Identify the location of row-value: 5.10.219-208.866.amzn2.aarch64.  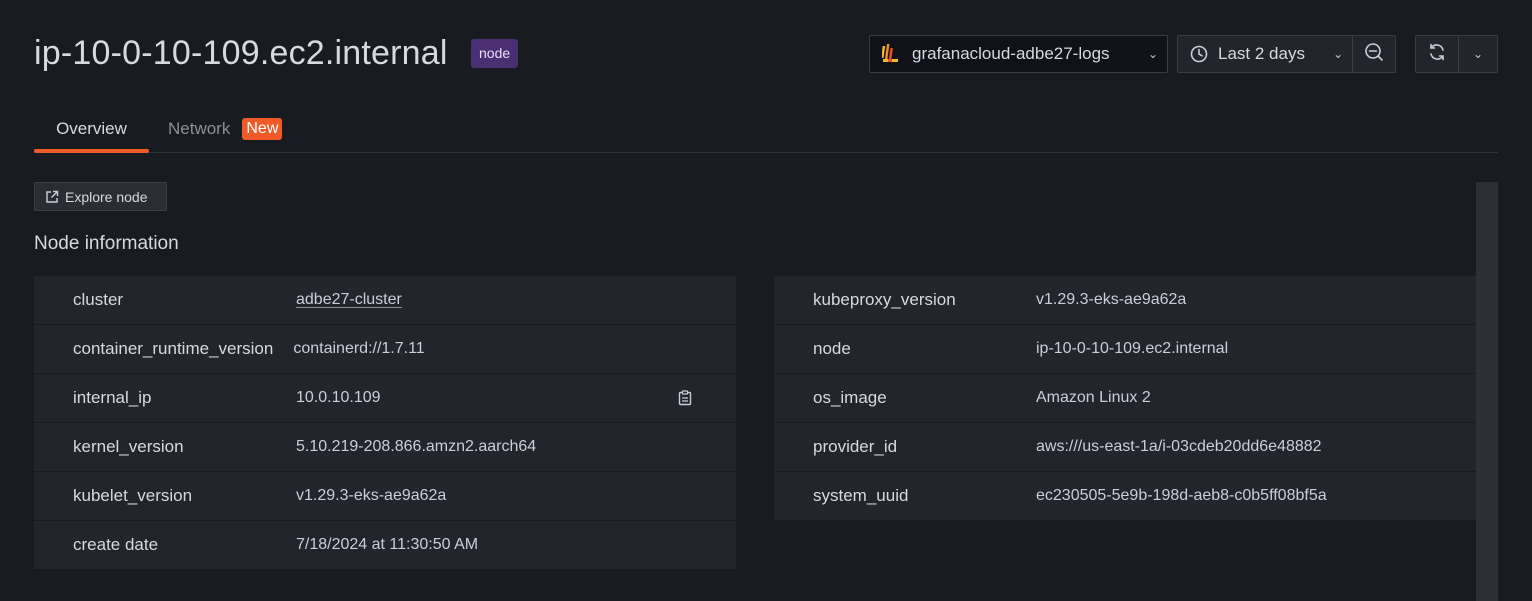
(416, 446).